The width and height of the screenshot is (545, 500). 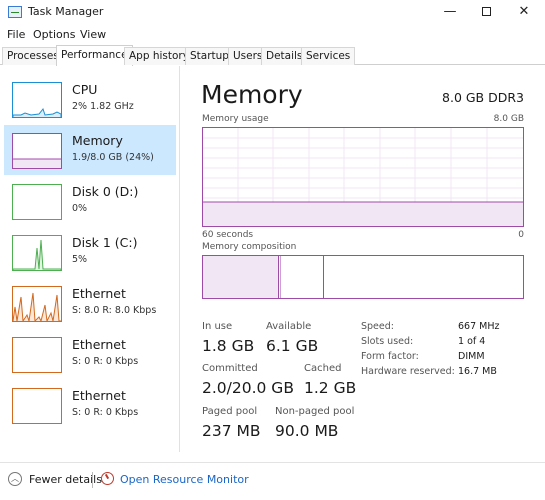 I want to click on maximize-button, so click(x=486, y=12).